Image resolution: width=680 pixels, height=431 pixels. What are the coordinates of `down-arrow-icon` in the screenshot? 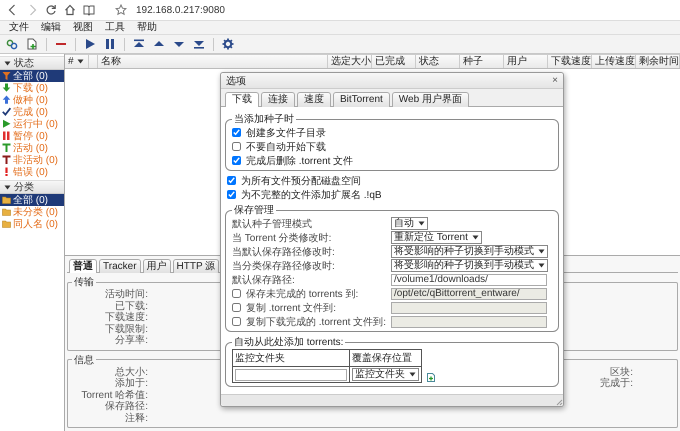 It's located at (6, 88).